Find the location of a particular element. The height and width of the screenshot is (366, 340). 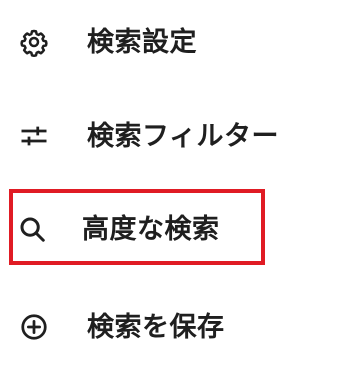

menu-item-search-filter: 検索フィルター is located at coordinates (170, 136).